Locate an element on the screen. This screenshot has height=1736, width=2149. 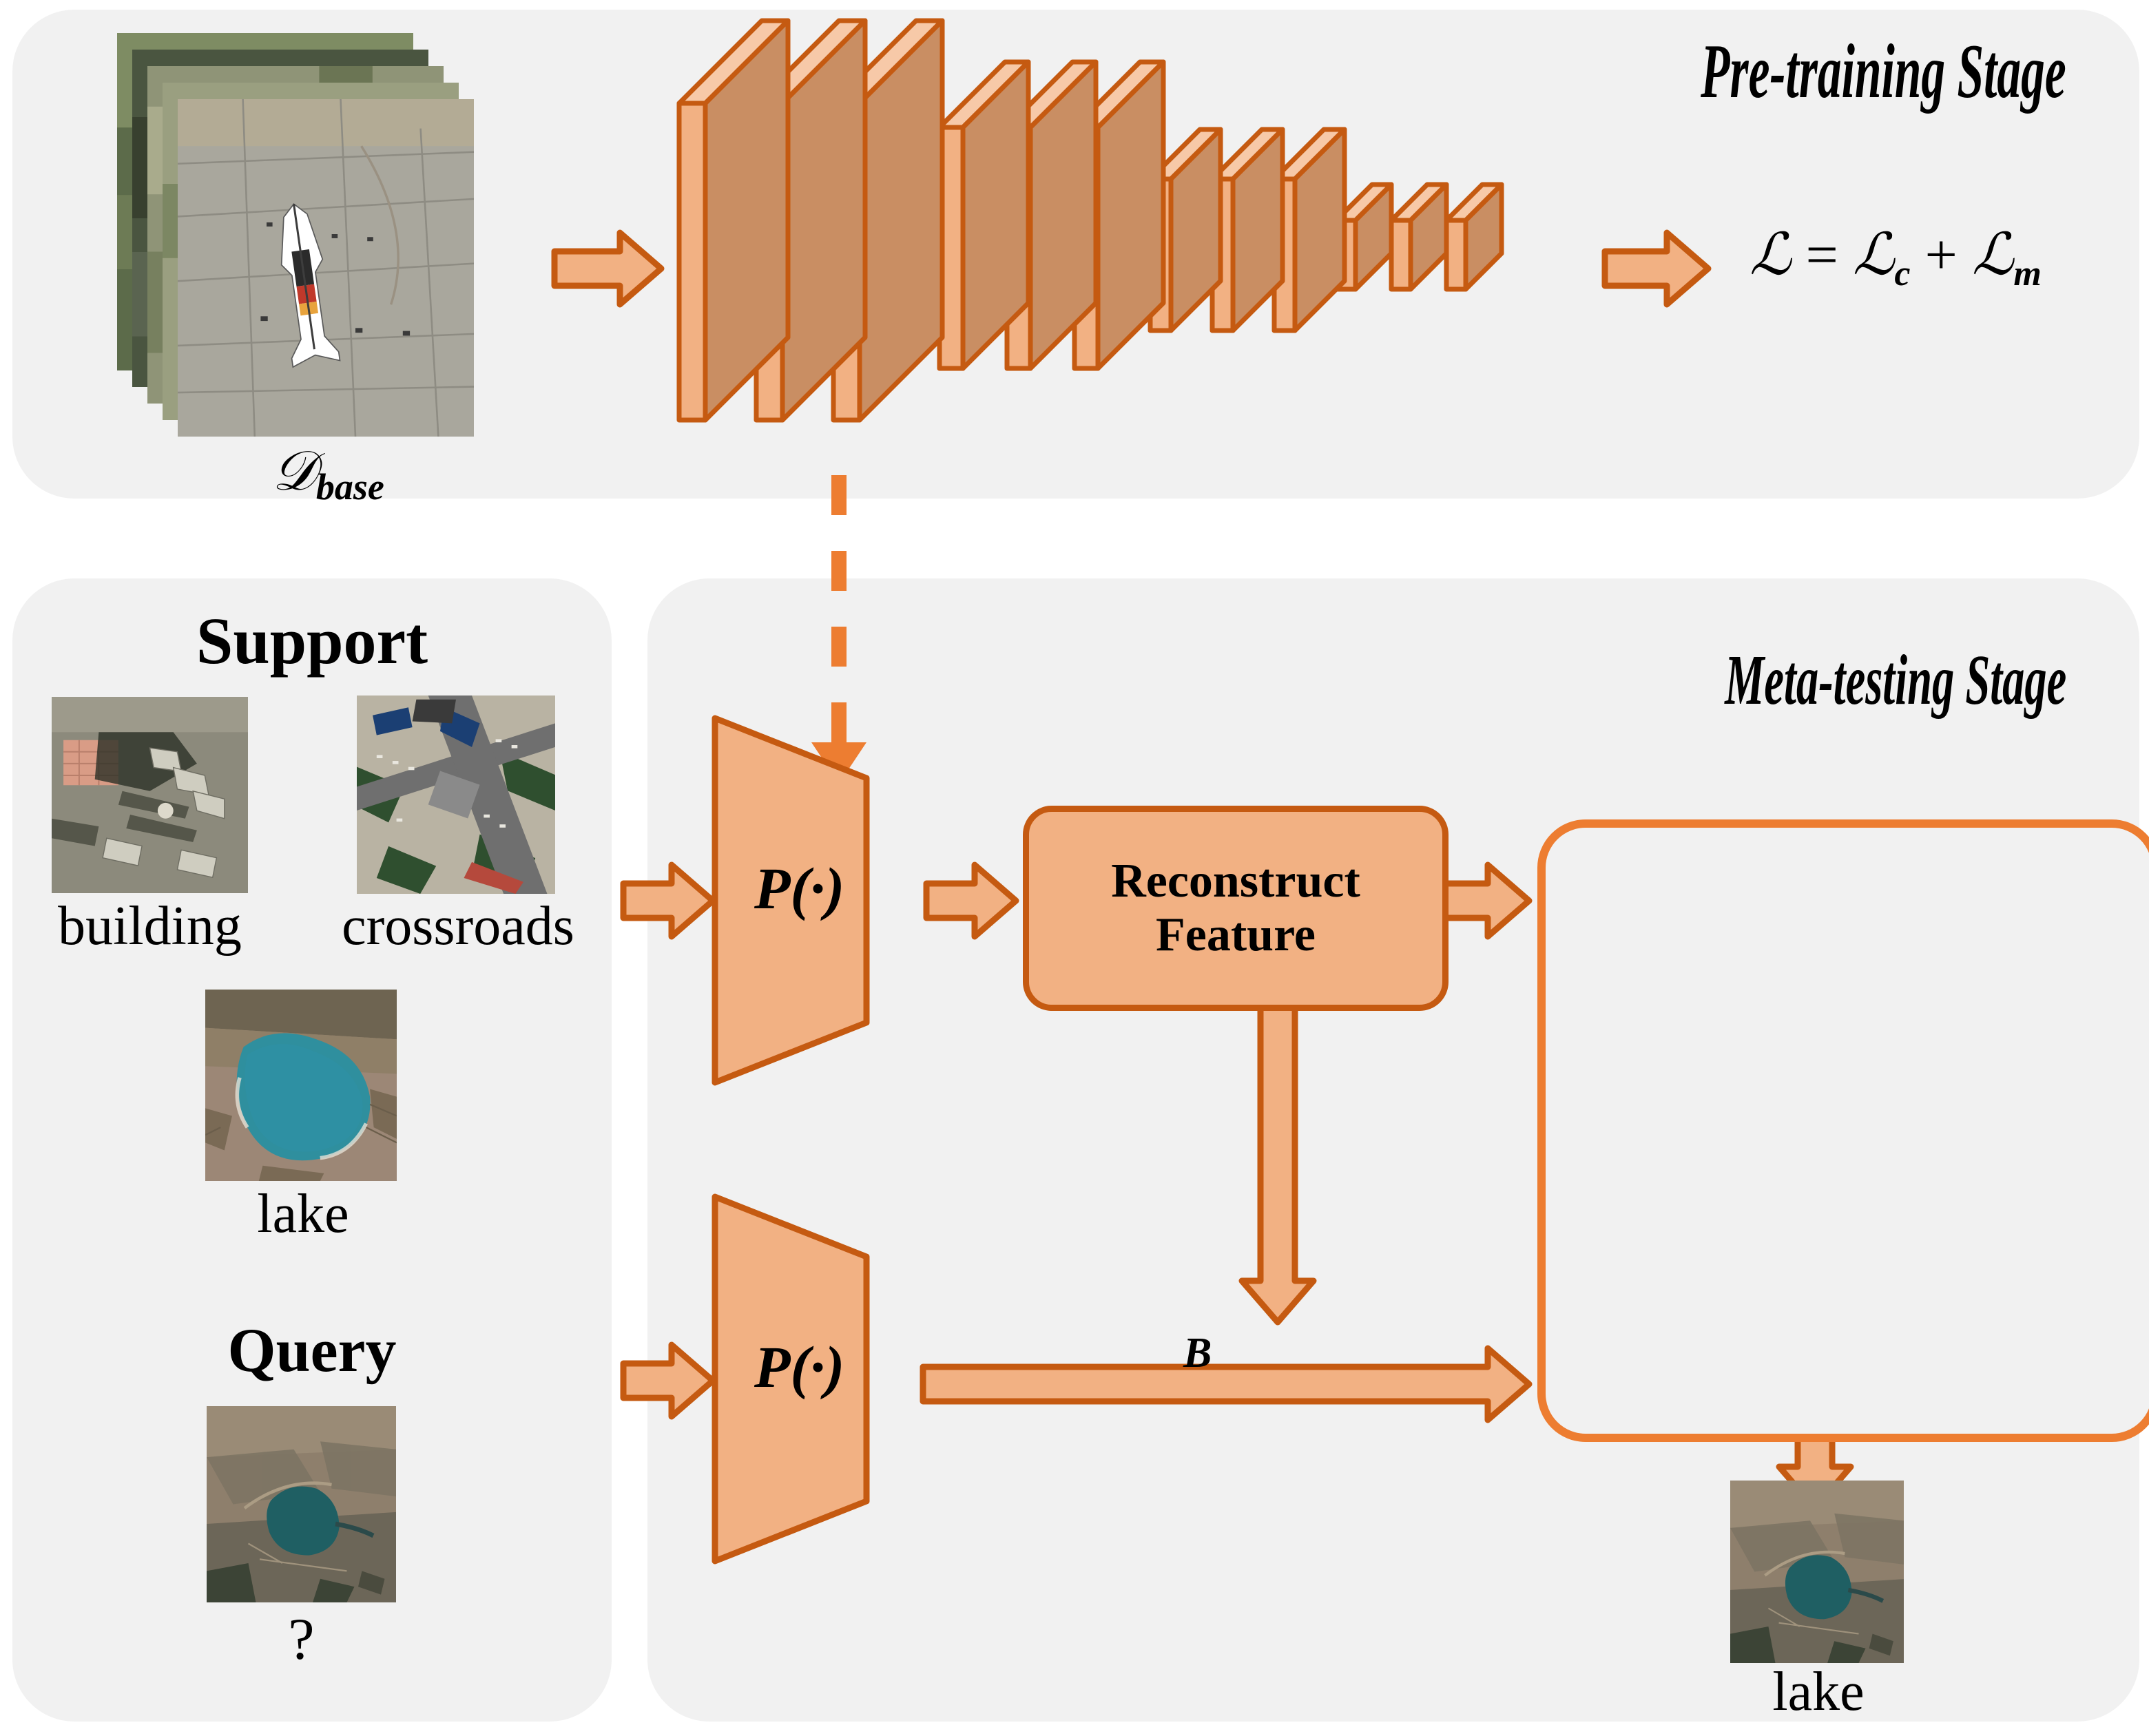
query-image is located at coordinates (301, 1504).